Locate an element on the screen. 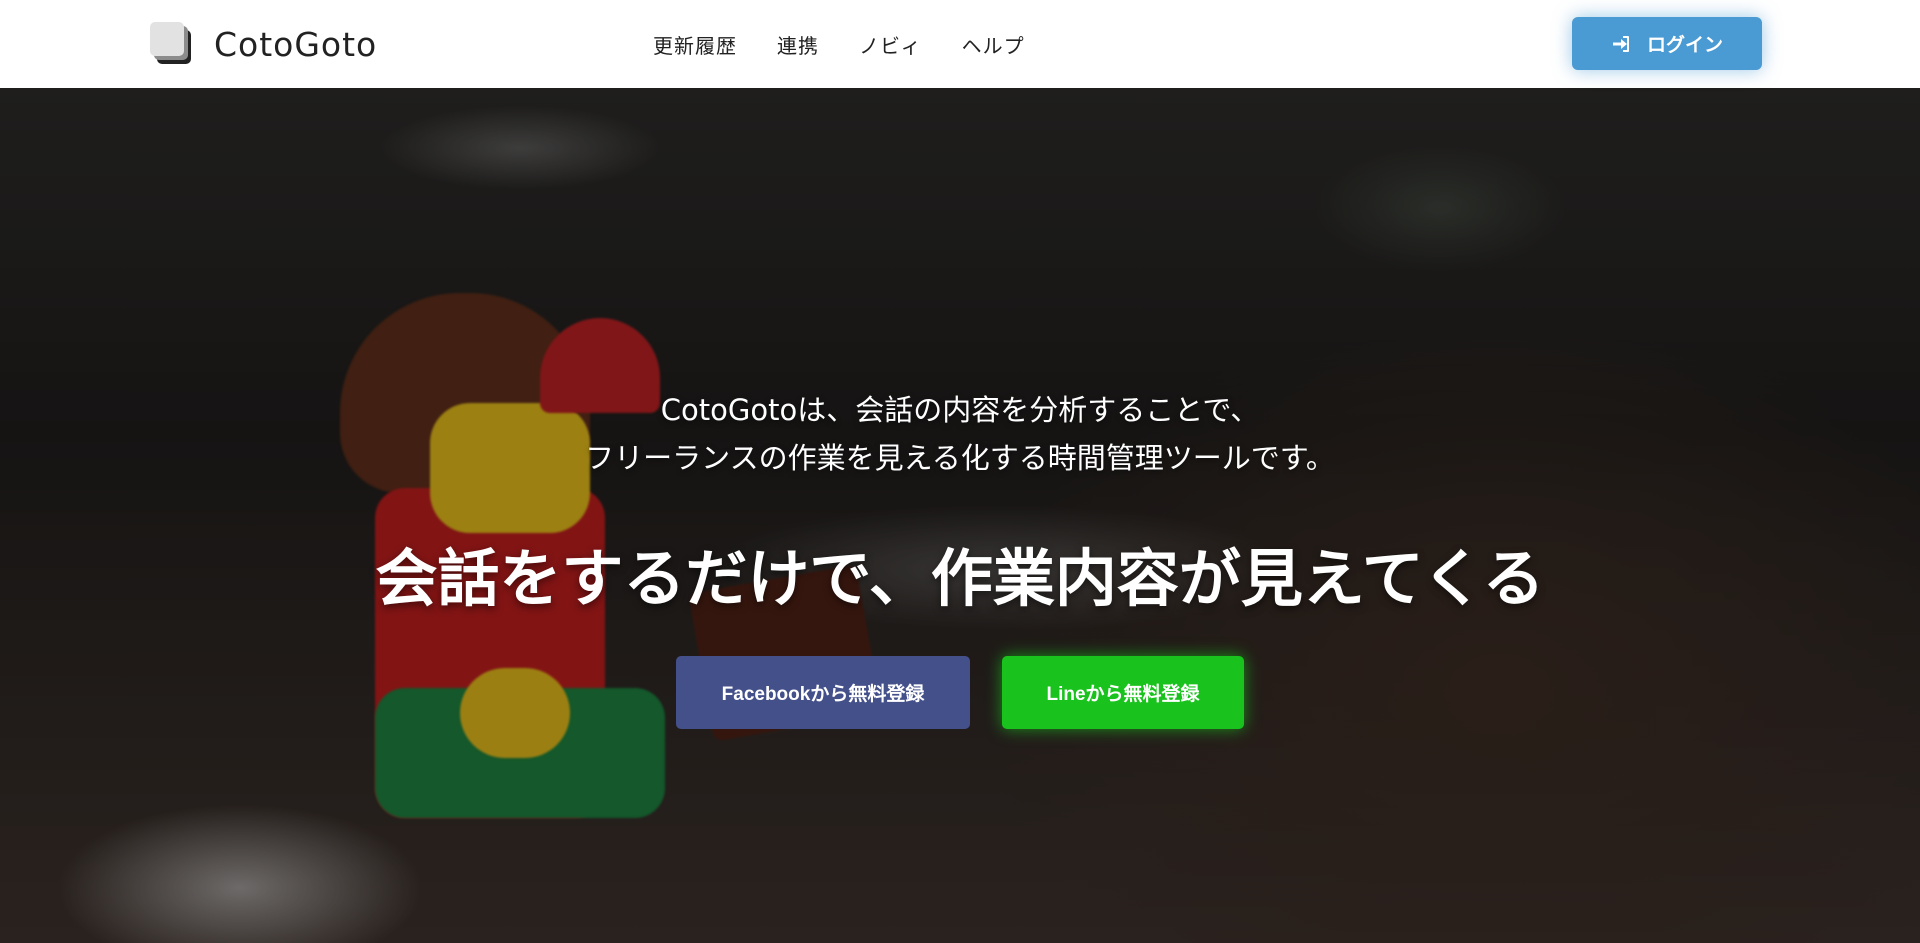 The width and height of the screenshot is (1920, 943). site-header: CotoGoto 更新履歴 連携 ノビィ ヘルプ ログイン is located at coordinates (960, 44).